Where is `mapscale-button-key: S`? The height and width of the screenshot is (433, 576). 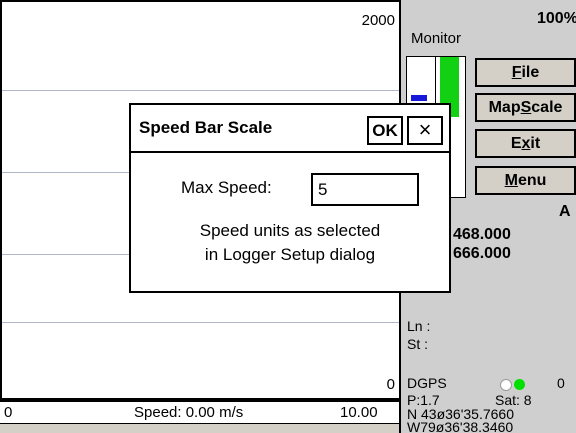 mapscale-button-key: S is located at coordinates (526, 107).